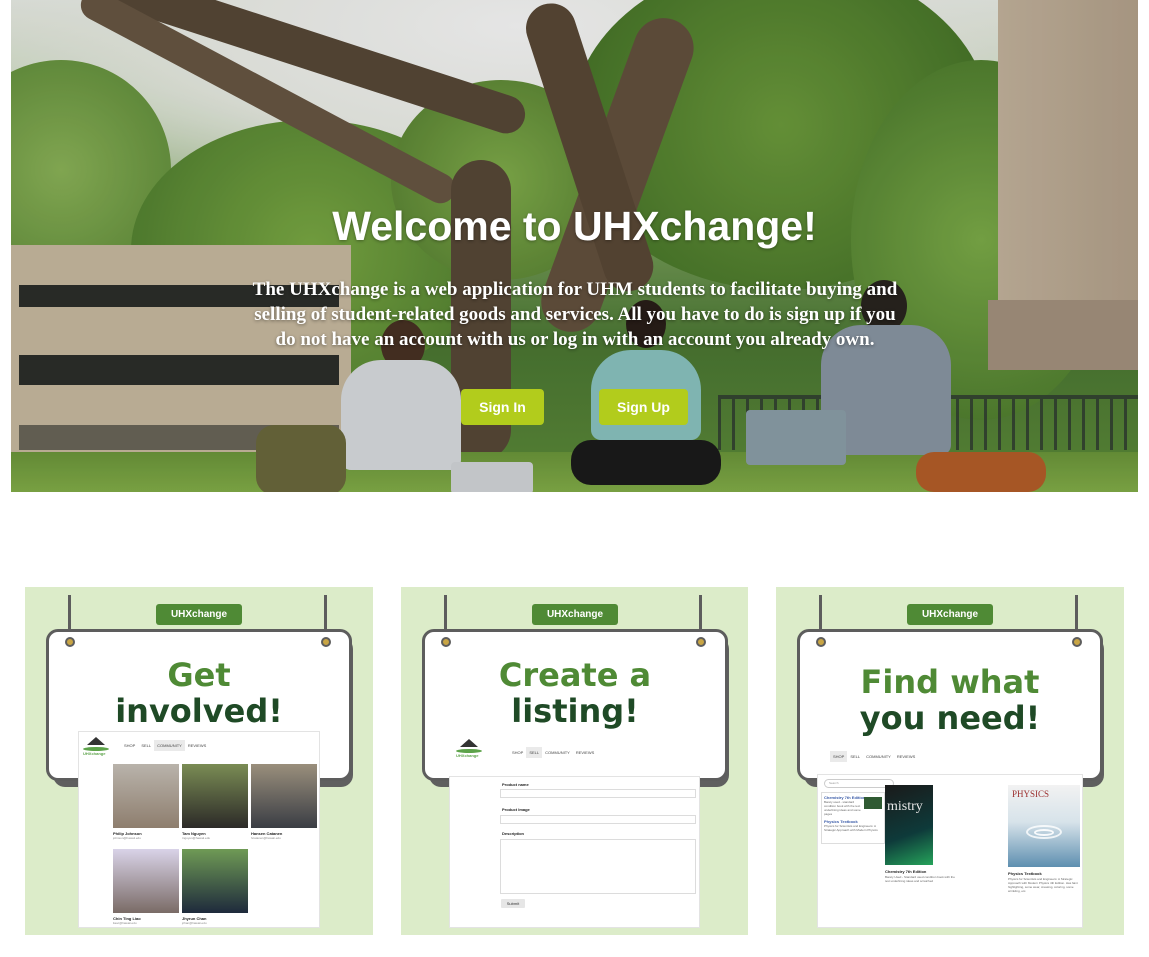  I want to click on product-image-field, so click(598, 819).